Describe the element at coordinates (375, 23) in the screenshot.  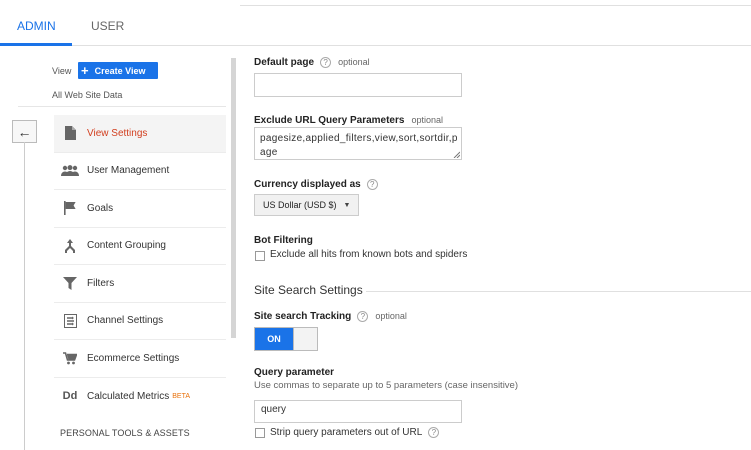
I see `top-tab-bar: ADMIN USER` at that location.